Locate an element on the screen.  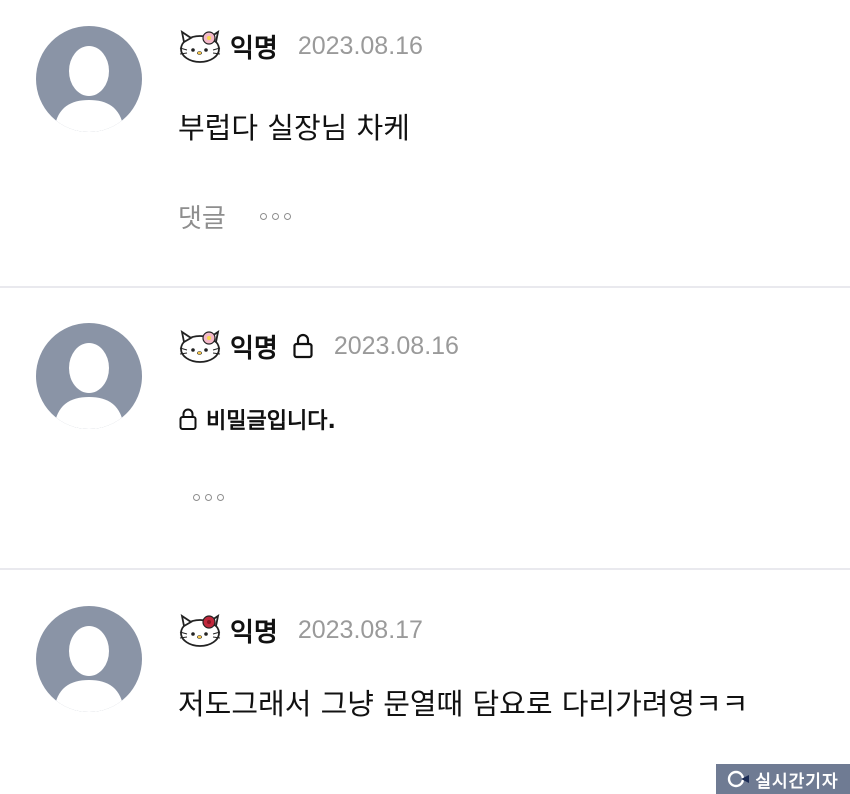
comment-actions is located at coordinates (208, 497).